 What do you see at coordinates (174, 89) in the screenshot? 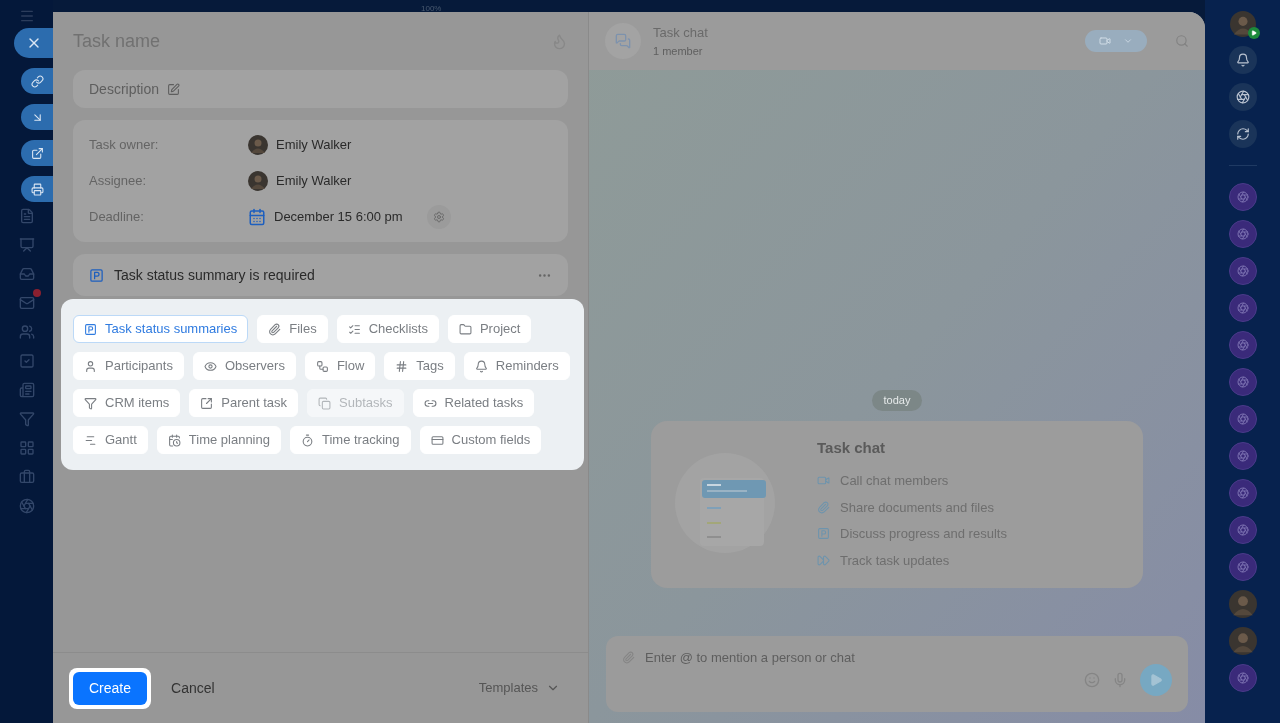
I see `edit-icon` at bounding box center [174, 89].